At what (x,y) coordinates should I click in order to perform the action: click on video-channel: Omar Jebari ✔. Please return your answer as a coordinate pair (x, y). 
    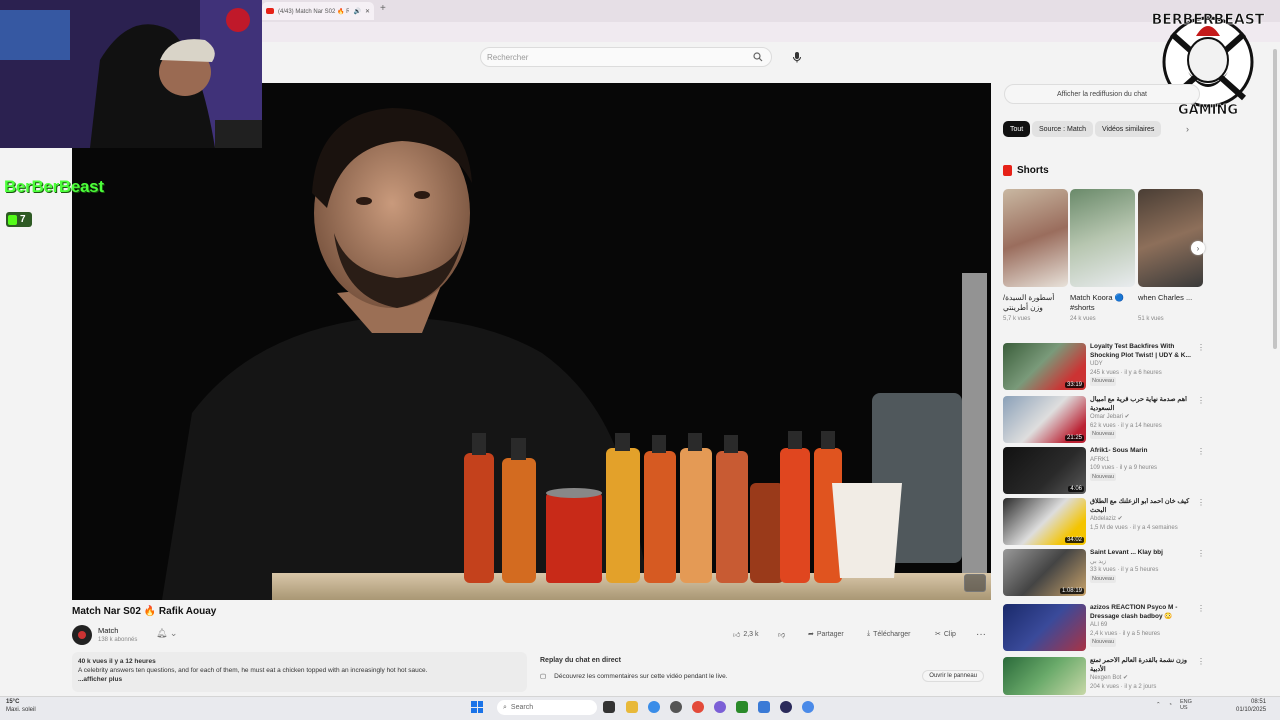
    Looking at the image, I should click on (1110, 417).